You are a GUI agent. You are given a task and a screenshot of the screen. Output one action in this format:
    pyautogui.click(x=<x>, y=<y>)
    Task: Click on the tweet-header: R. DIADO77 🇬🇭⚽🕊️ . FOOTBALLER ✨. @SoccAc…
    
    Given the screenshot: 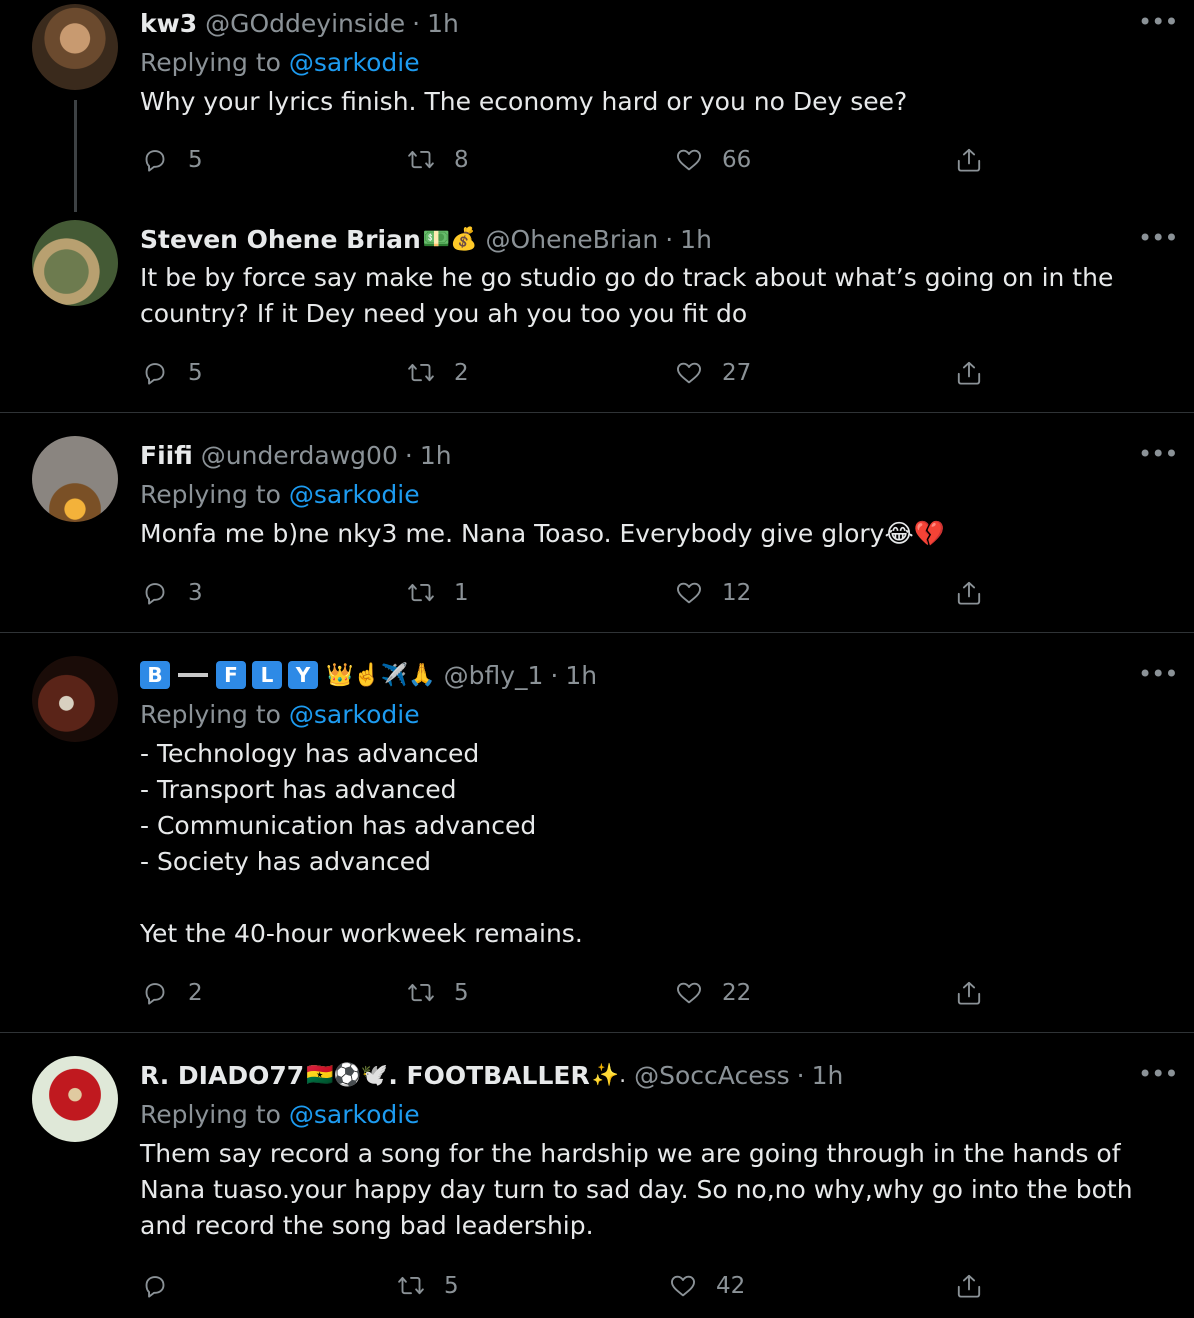 What is the action you would take?
    pyautogui.click(x=491, y=1075)
    